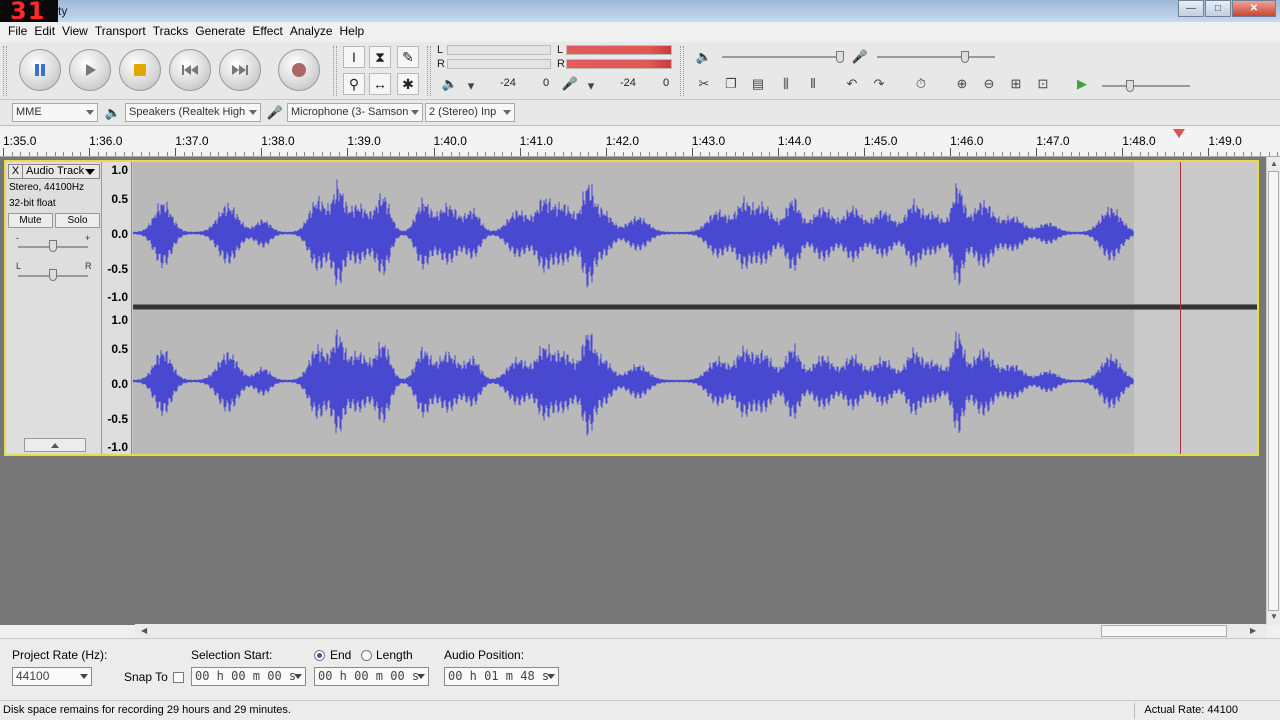  What do you see at coordinates (78, 32) in the screenshot?
I see `menu-view: View` at bounding box center [78, 32].